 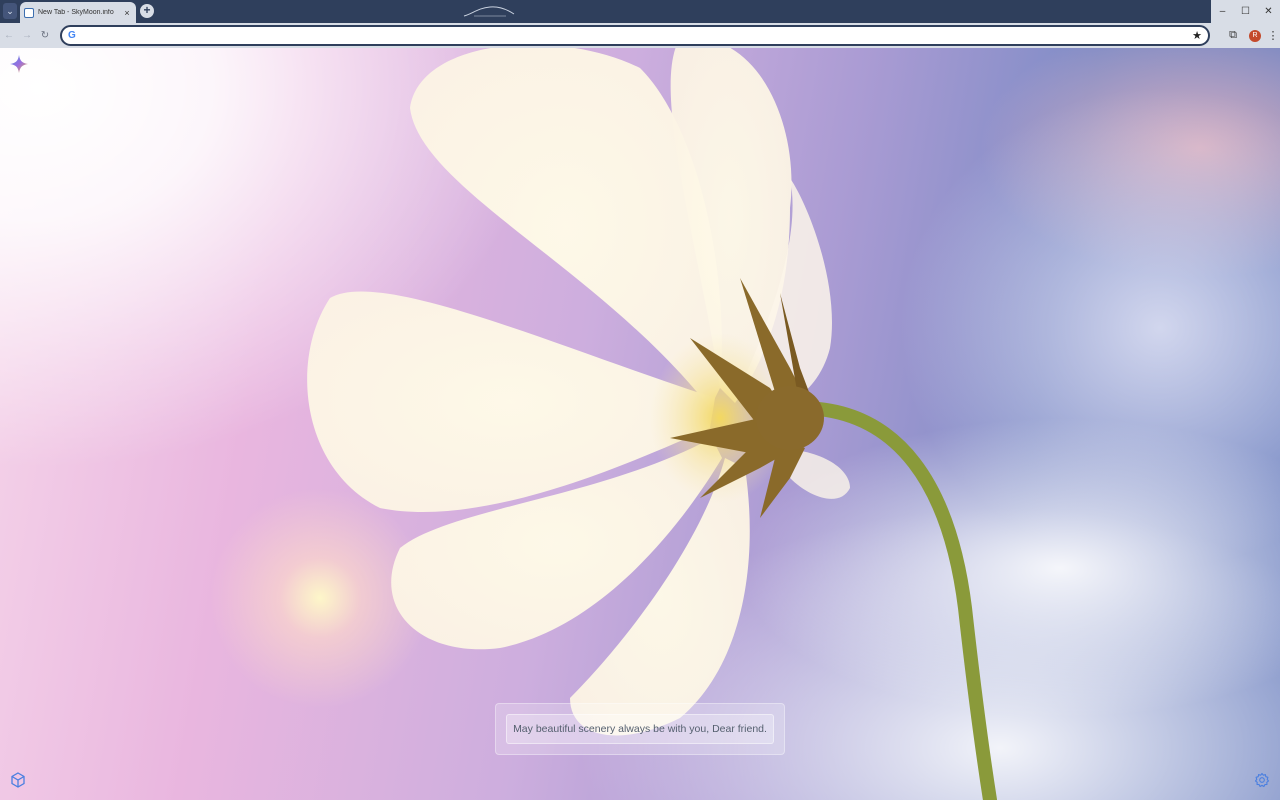 I want to click on car-silhouette-icon, so click(x=489, y=11).